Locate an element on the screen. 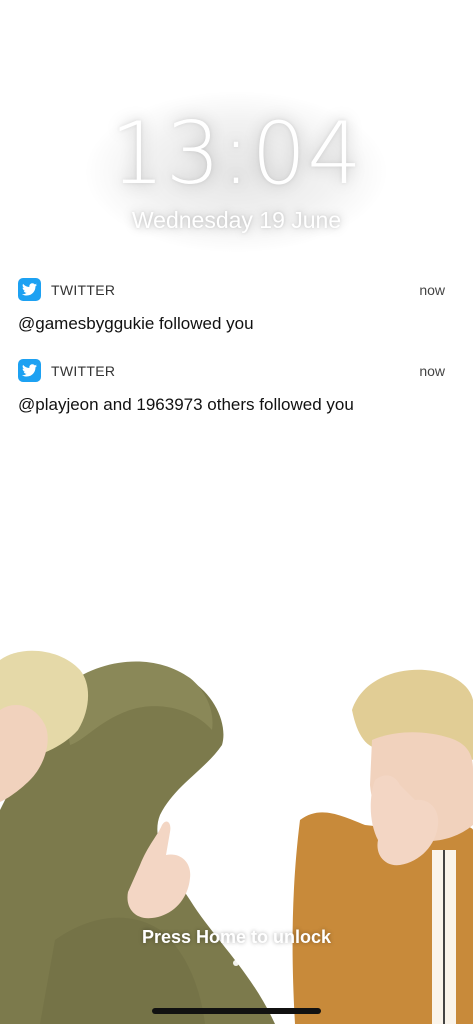 The image size is (473, 1024). notification-message: @gamesbyggukie followed you is located at coordinates (136, 323).